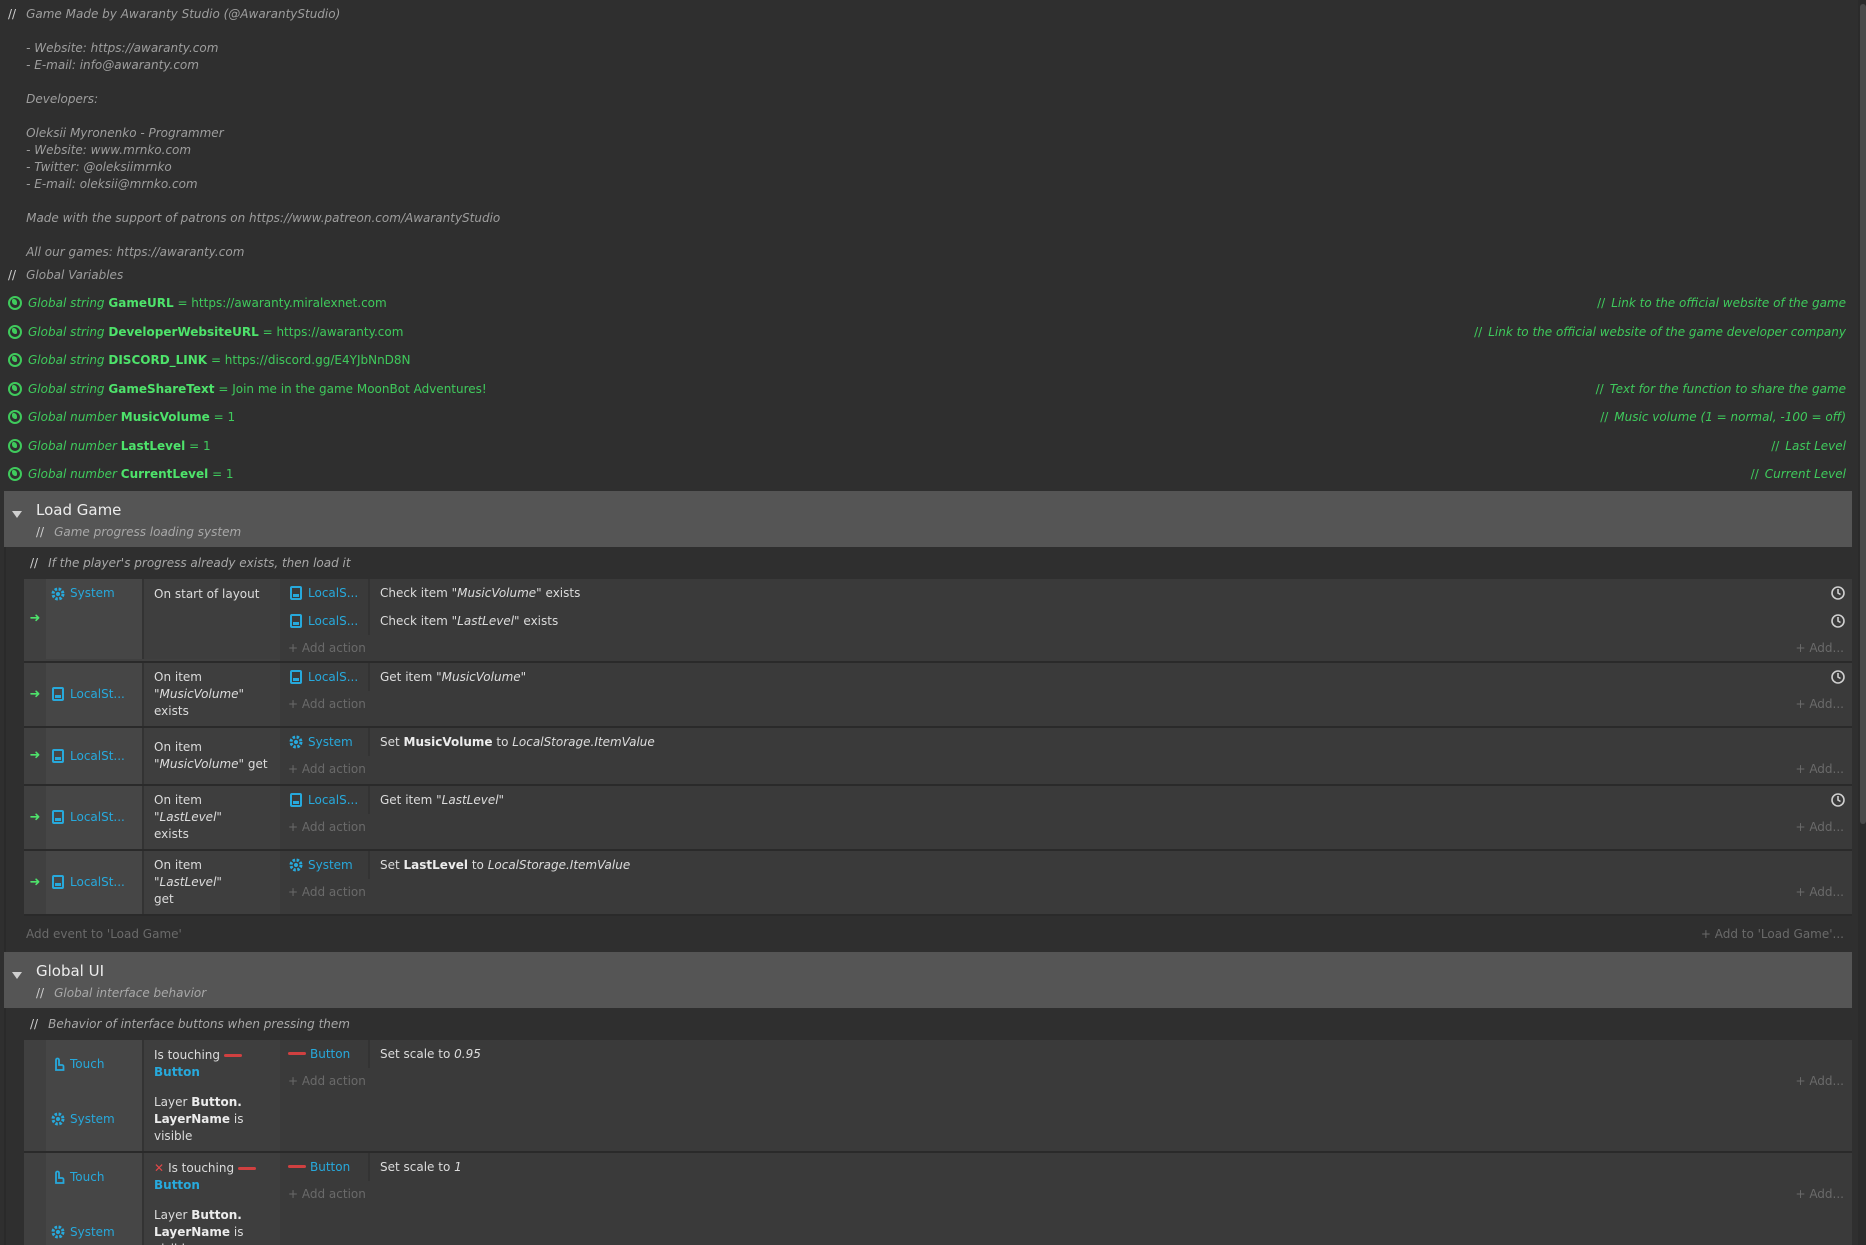  I want to click on comment-line: - Website: www.mrnko.com, so click(109, 150).